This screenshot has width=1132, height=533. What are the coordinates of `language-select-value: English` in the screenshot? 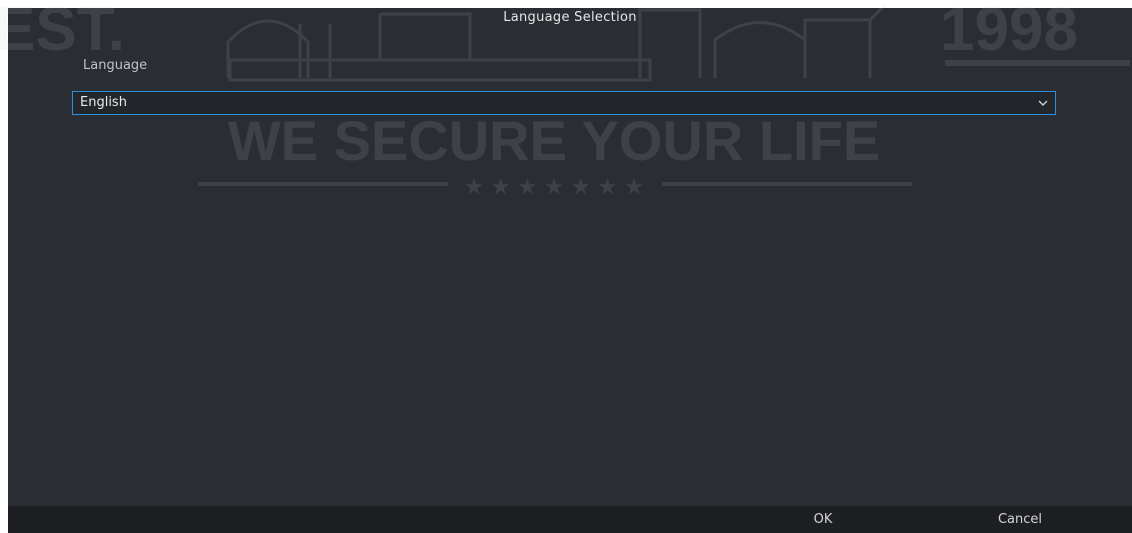 It's located at (103, 102).